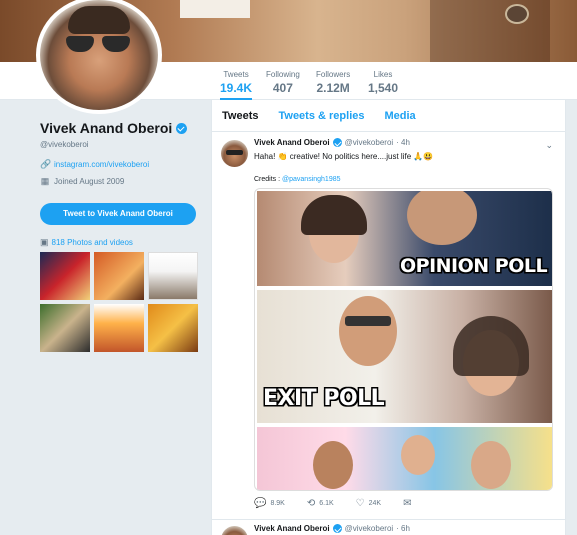  I want to click on stat-likes: Likes 1,540, so click(383, 82).